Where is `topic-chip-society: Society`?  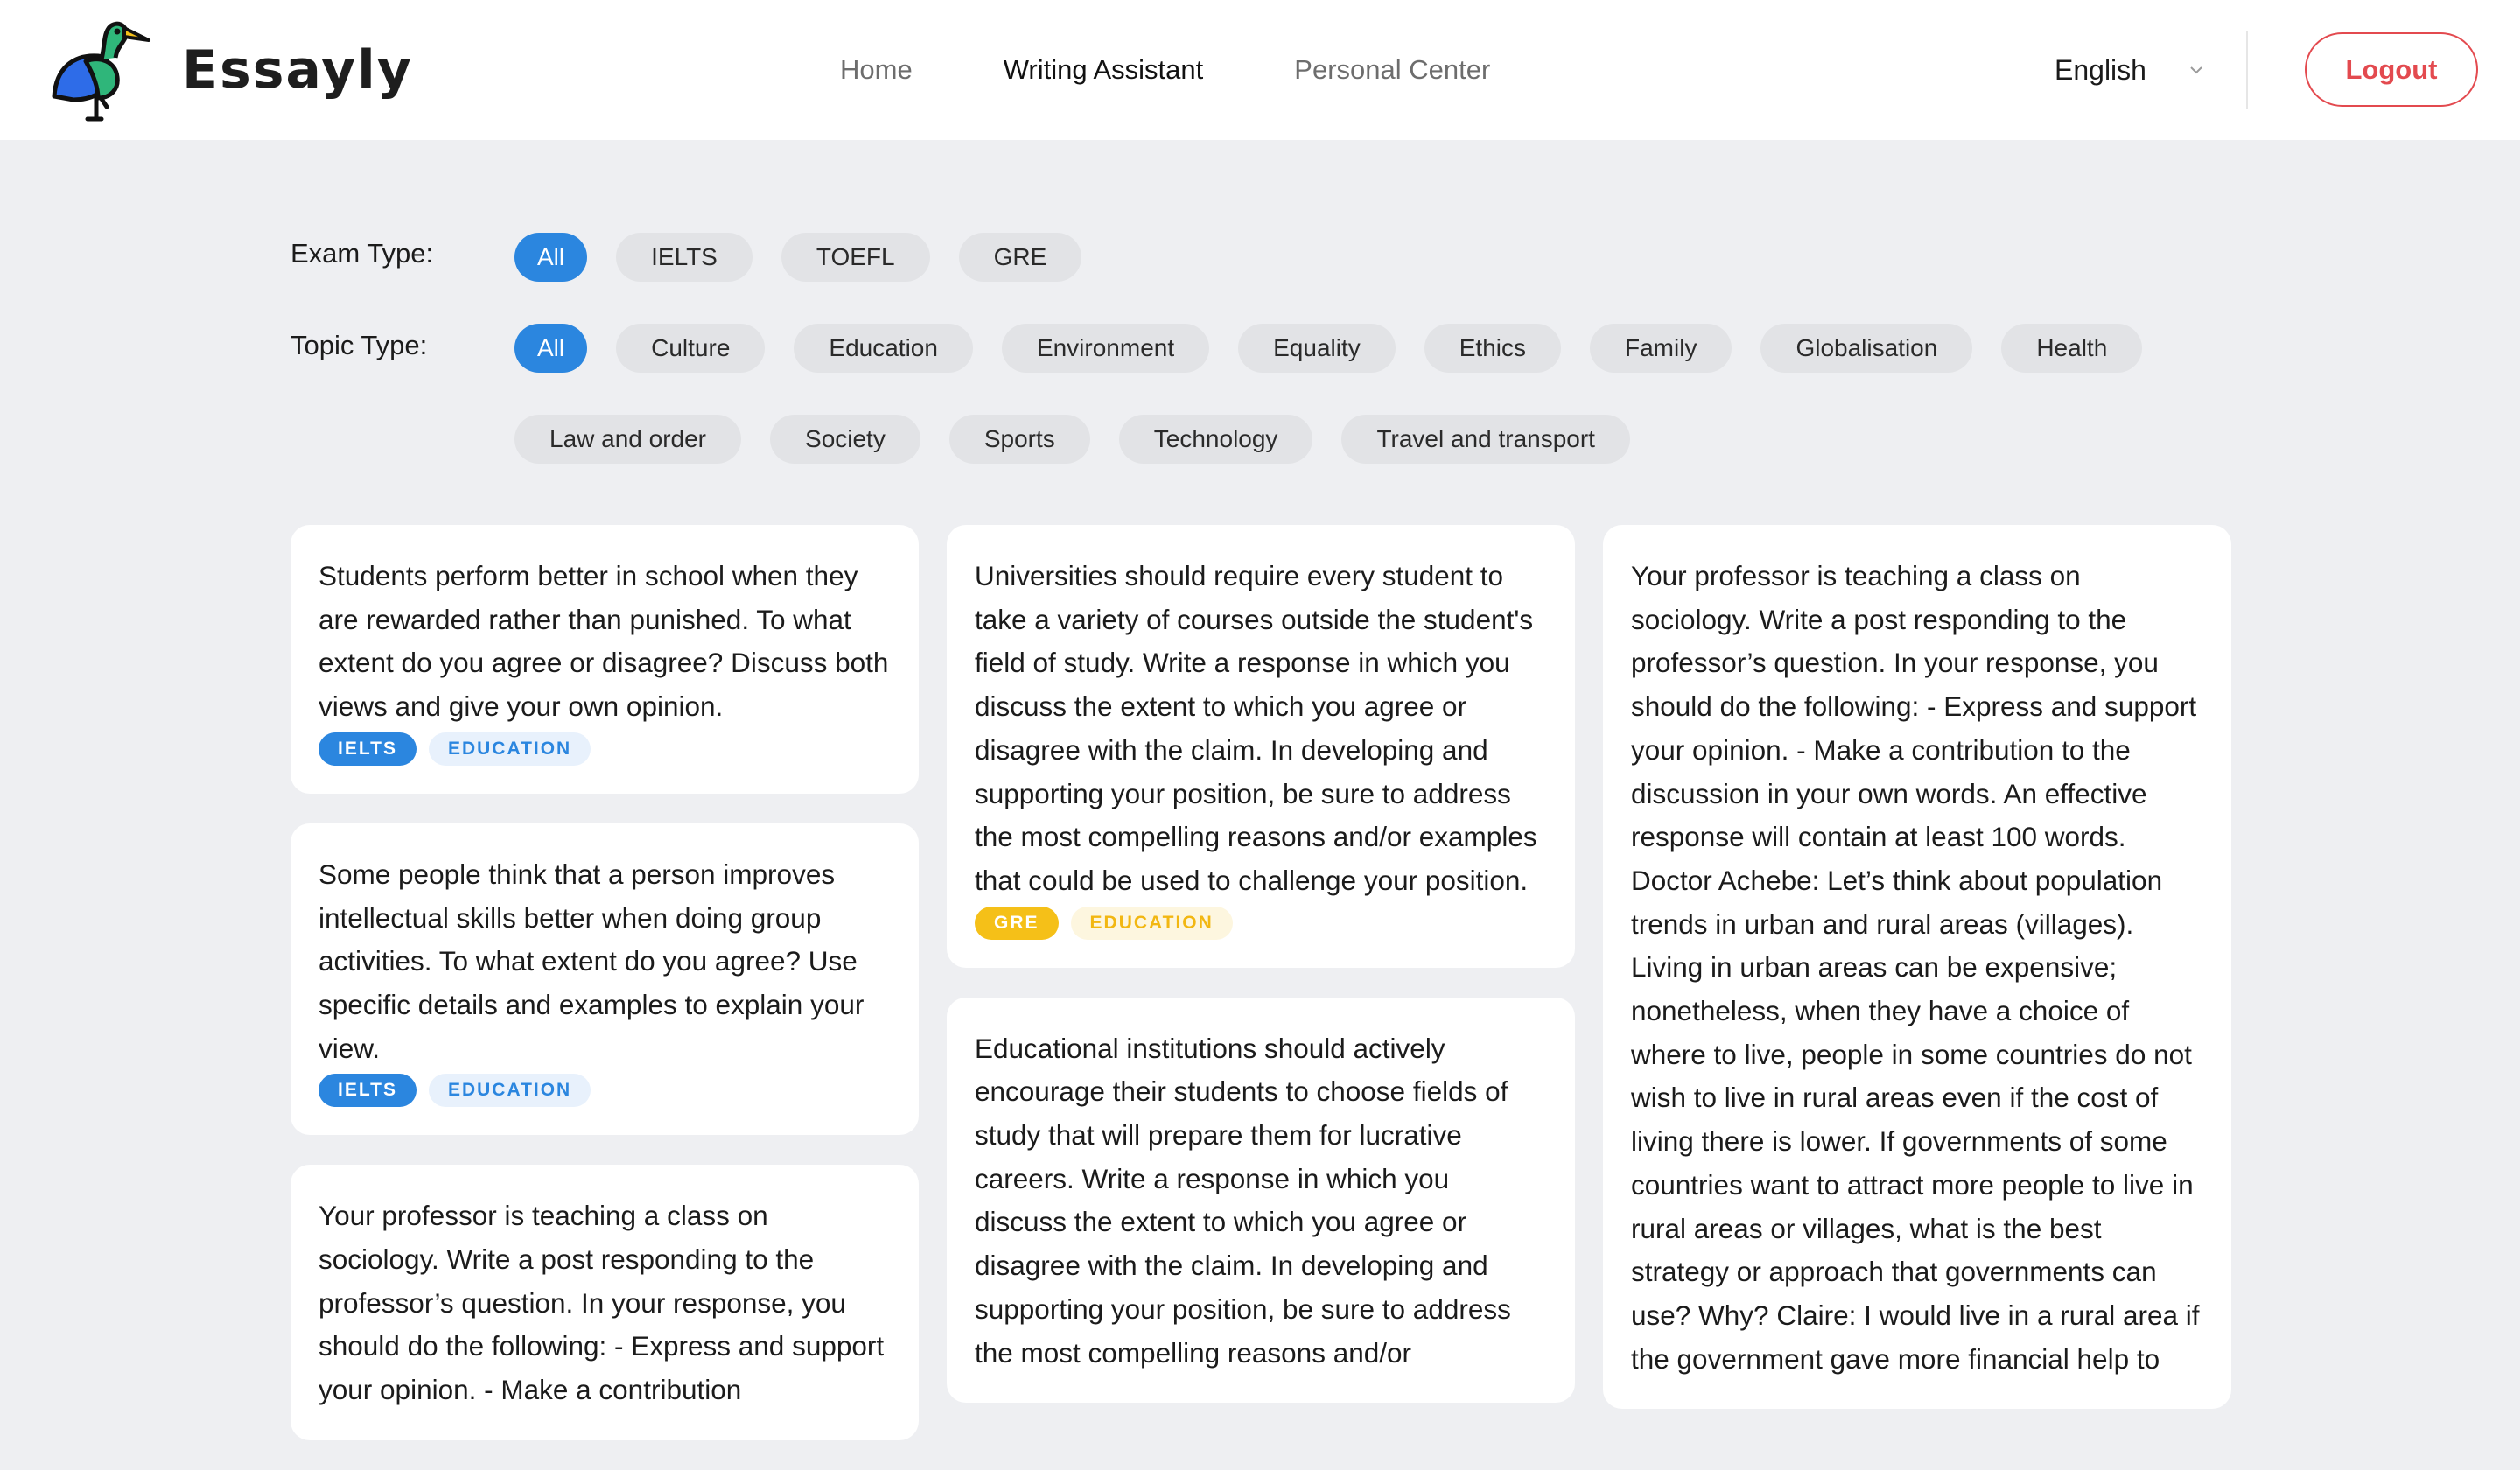 topic-chip-society: Society is located at coordinates (845, 439).